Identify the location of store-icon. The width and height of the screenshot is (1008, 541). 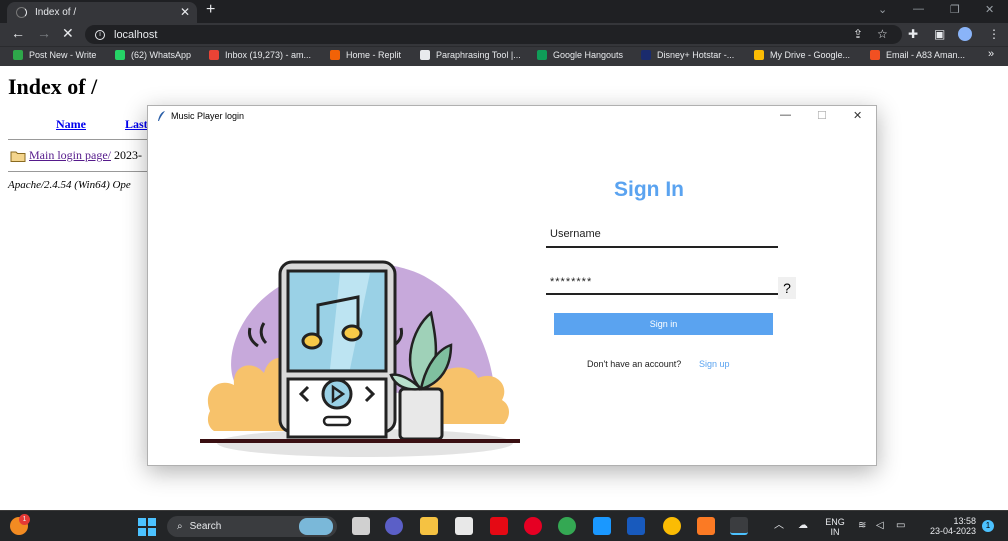
(464, 526).